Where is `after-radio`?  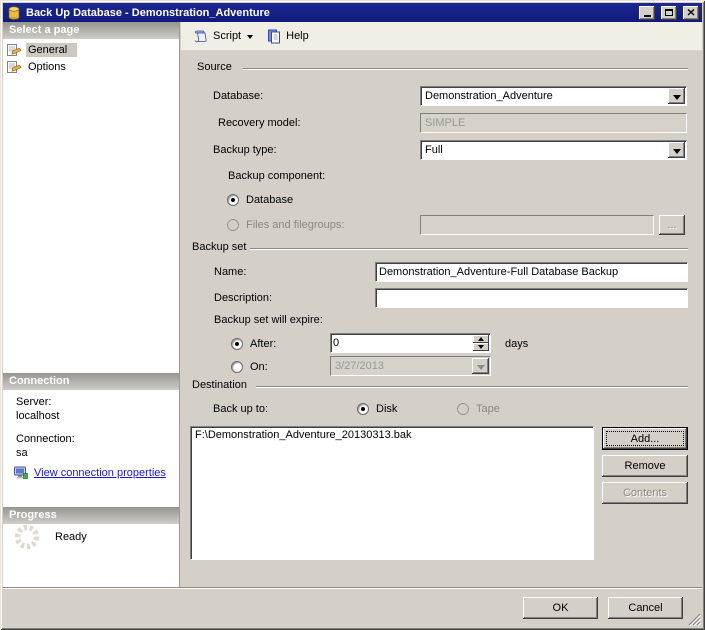
after-radio is located at coordinates (237, 344).